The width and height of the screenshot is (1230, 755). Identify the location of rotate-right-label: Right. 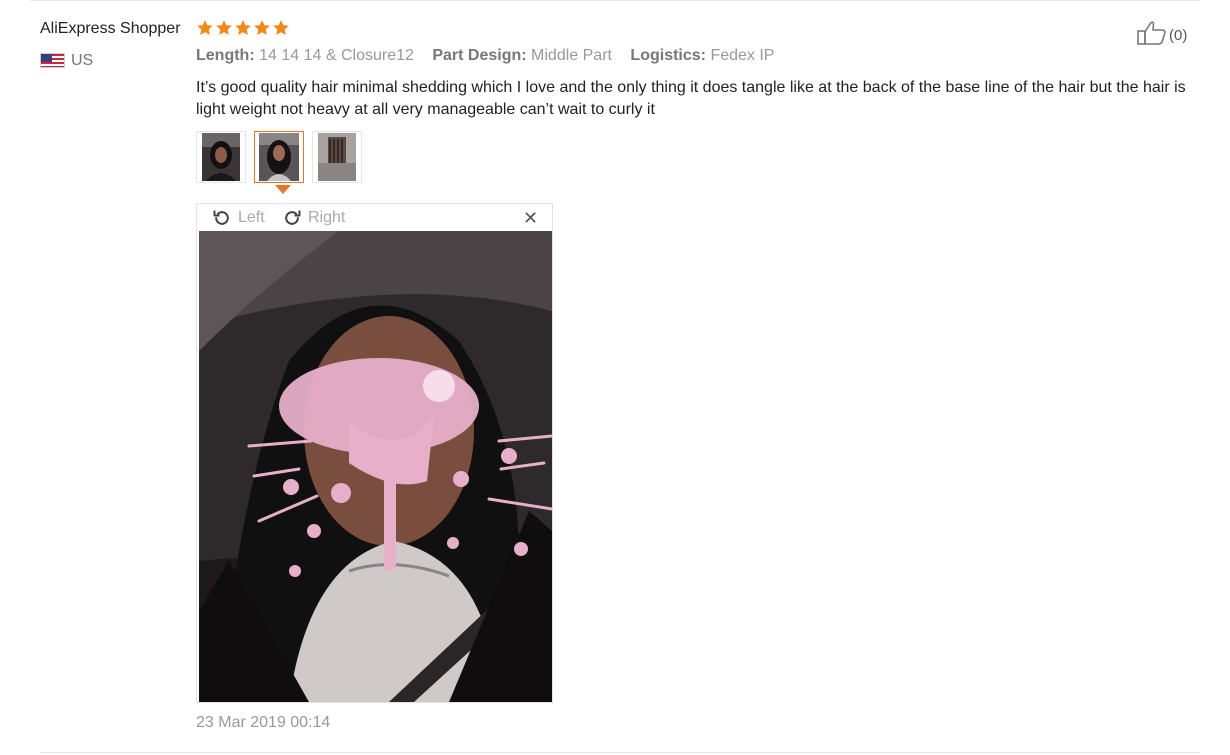
(327, 217).